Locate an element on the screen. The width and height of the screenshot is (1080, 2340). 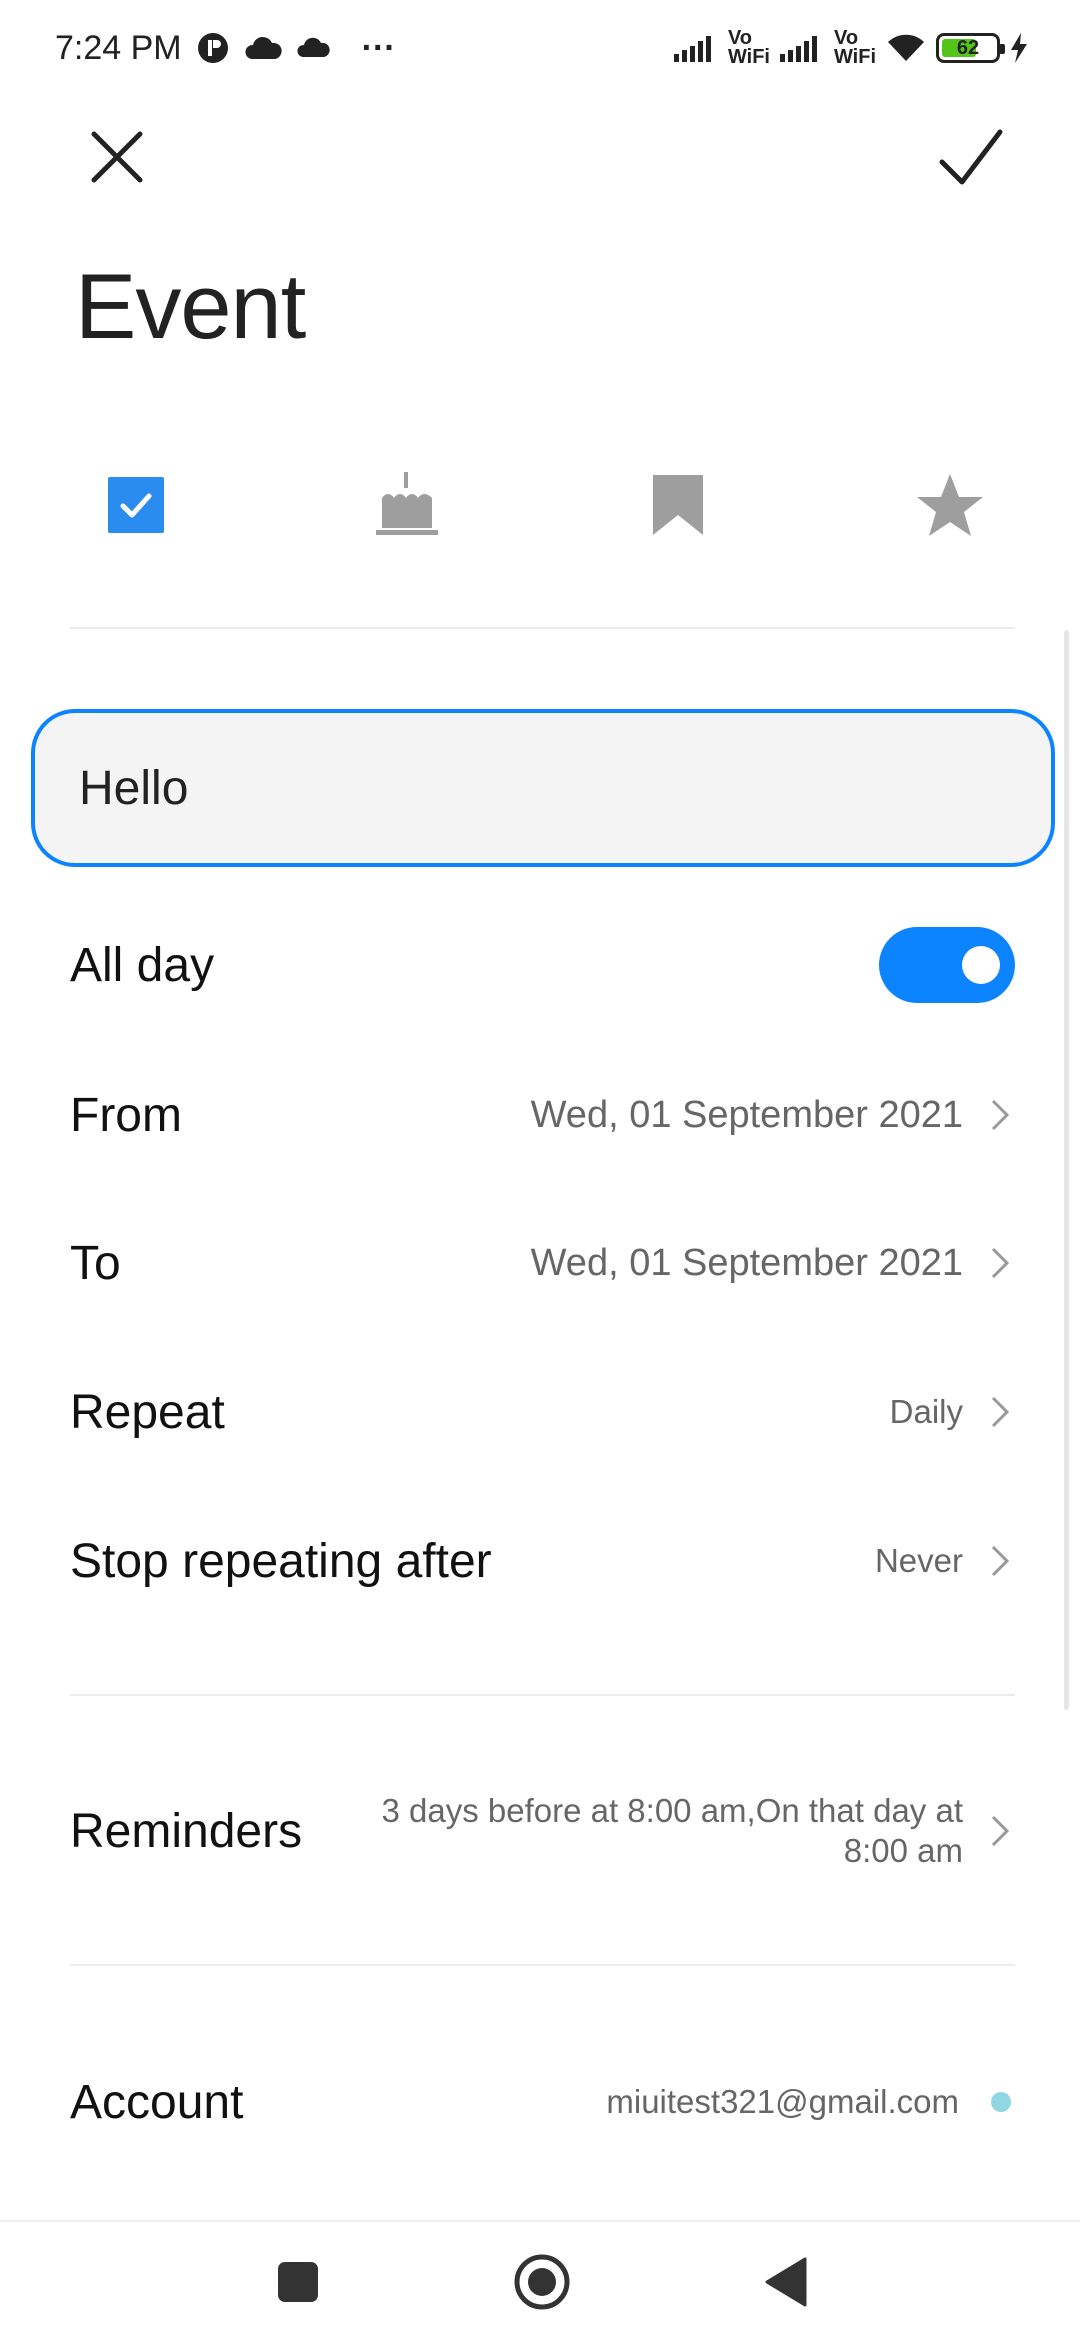
account-color-dot is located at coordinates (1001, 2102).